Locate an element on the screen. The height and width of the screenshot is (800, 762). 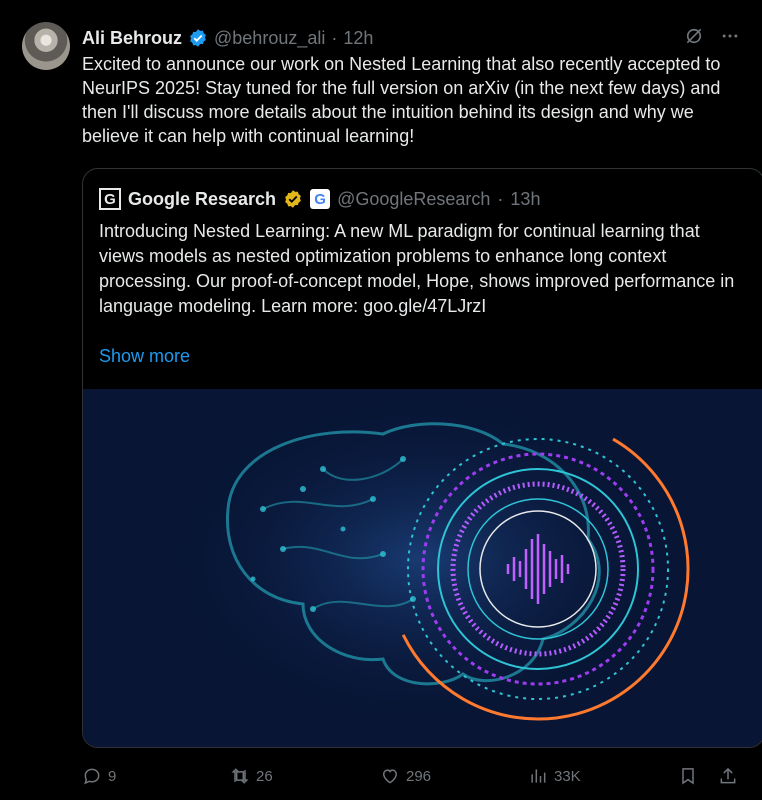
bookmark-icon is located at coordinates (688, 776).